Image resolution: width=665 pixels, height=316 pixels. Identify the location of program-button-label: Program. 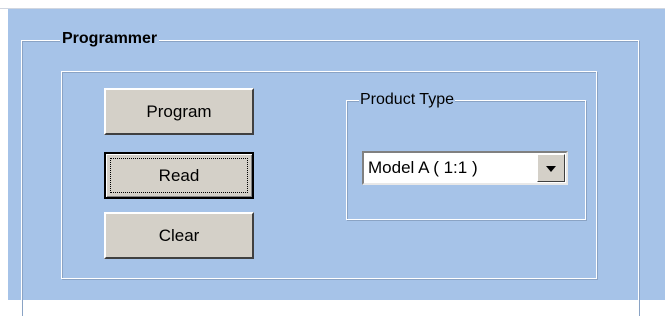
(179, 111).